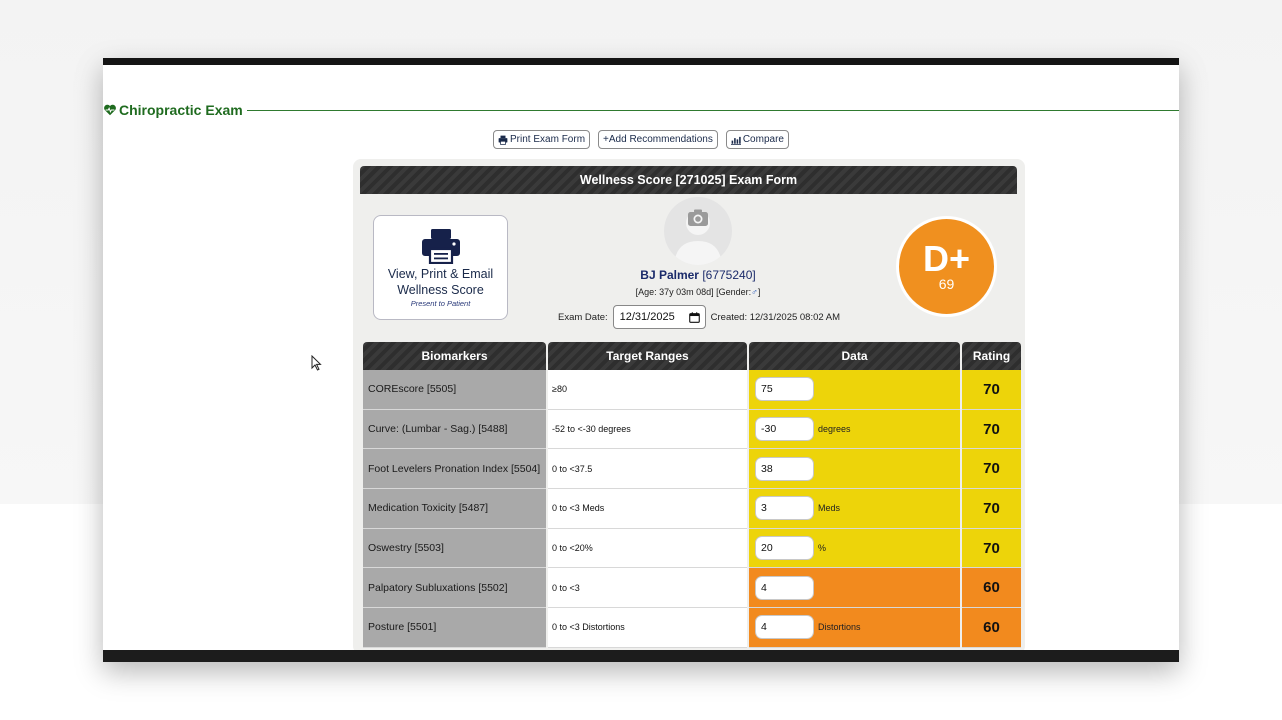 The height and width of the screenshot is (720, 1282). I want to click on data-unit: %, so click(822, 548).